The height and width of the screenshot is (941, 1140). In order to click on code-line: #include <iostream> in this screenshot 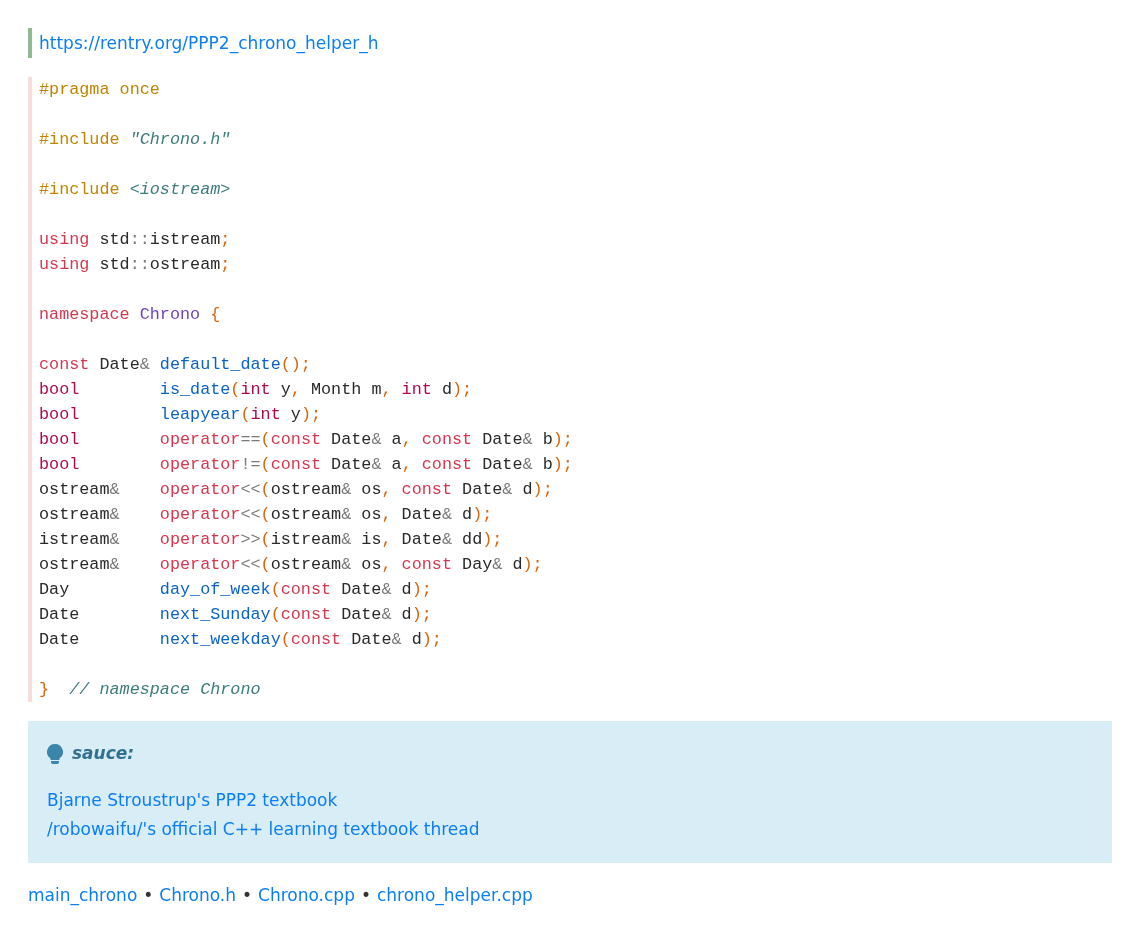, I will do `click(135, 190)`.